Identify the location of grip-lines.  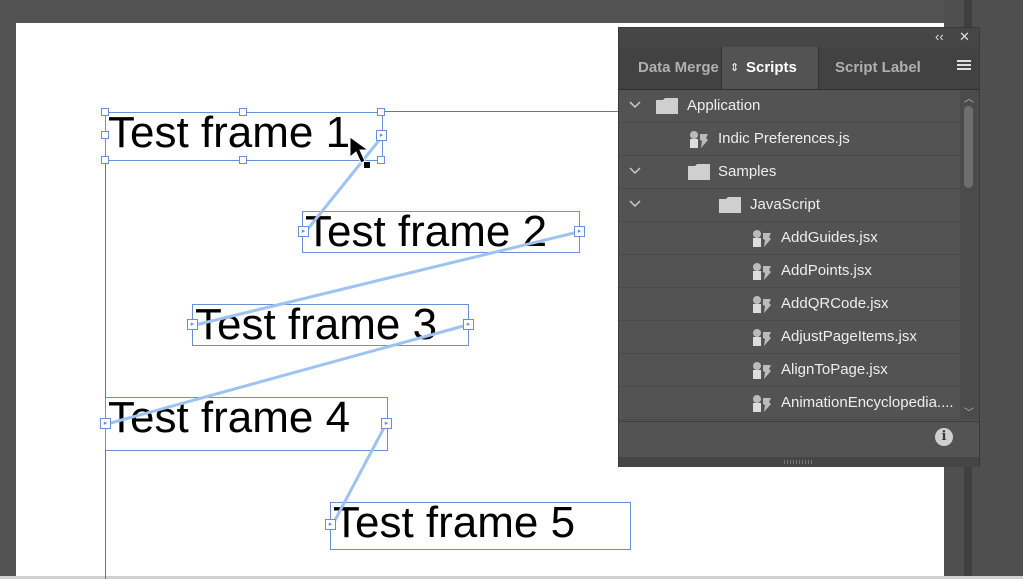
(798, 462).